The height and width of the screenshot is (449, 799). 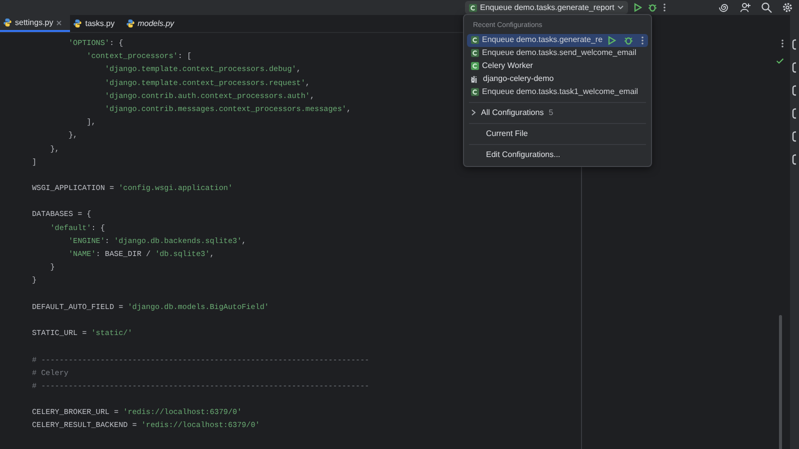 What do you see at coordinates (473, 112) in the screenshot?
I see `chevron-right-icon` at bounding box center [473, 112].